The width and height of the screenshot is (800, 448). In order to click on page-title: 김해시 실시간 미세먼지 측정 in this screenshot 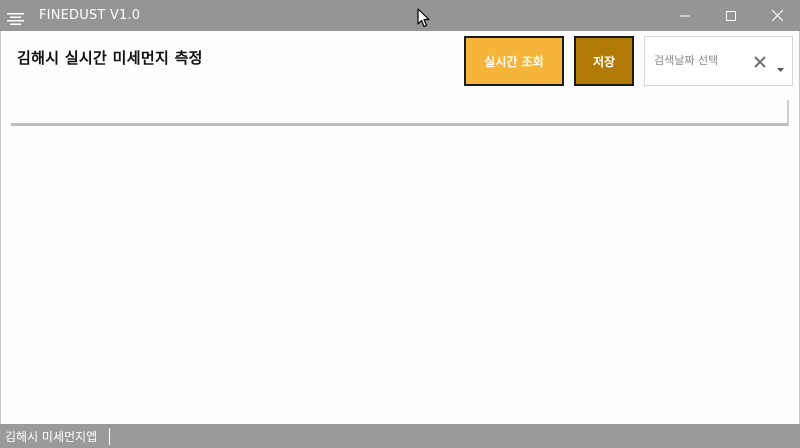, I will do `click(110, 58)`.